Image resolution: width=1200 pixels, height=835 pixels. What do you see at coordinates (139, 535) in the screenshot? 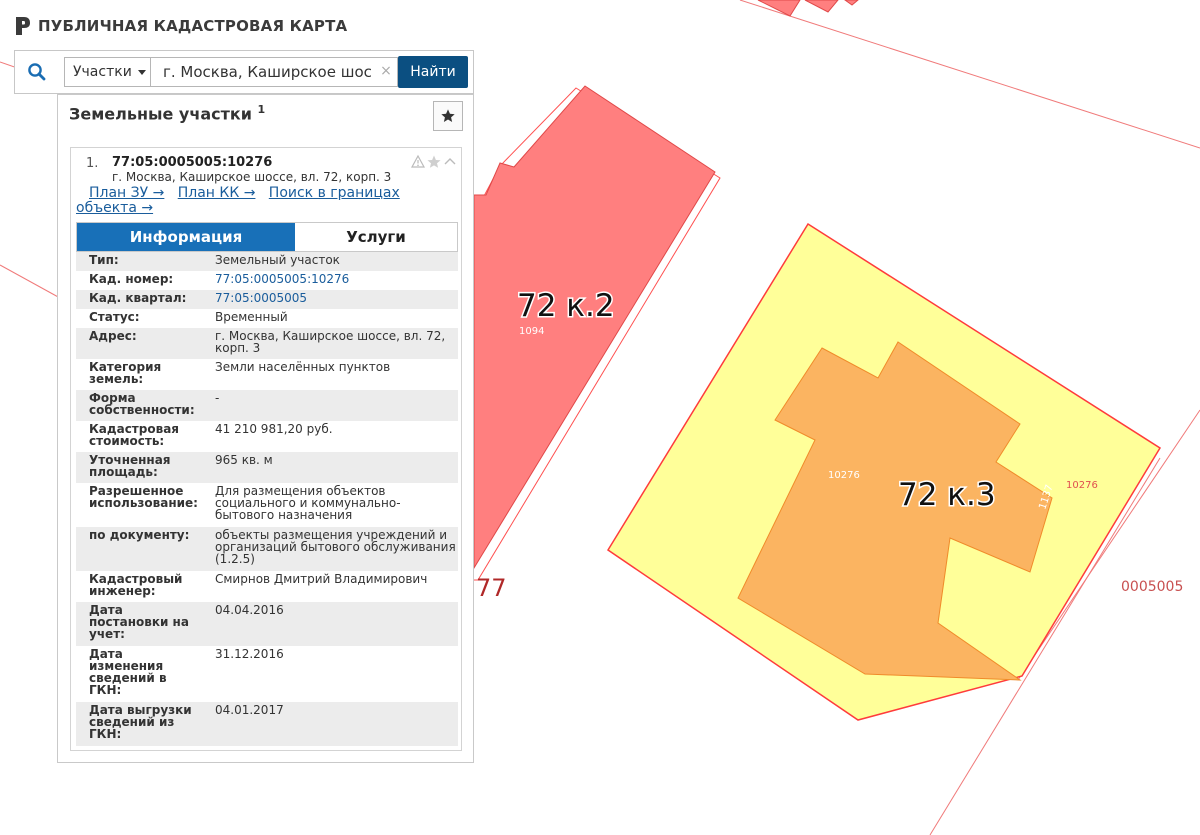
I see `info-label: по документу:` at bounding box center [139, 535].